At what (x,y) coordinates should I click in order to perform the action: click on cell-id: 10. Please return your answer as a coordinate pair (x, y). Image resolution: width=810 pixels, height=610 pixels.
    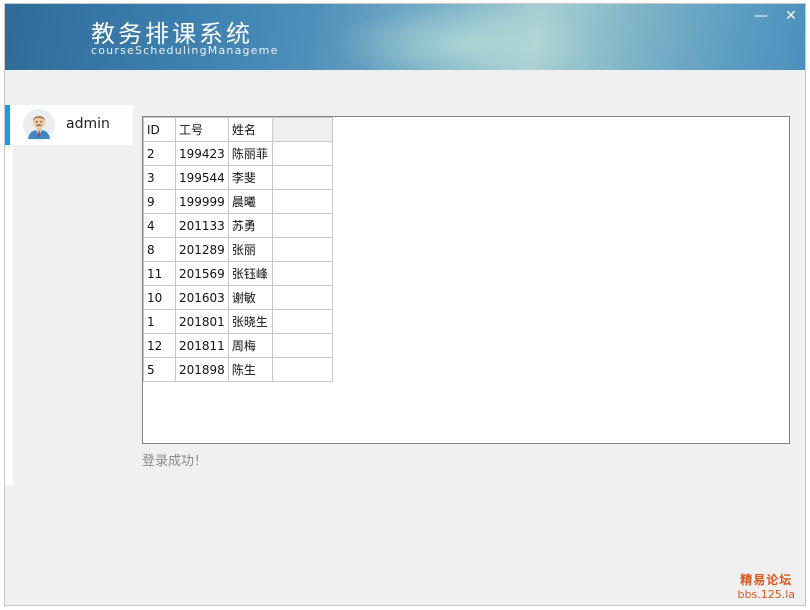
    Looking at the image, I should click on (159, 297).